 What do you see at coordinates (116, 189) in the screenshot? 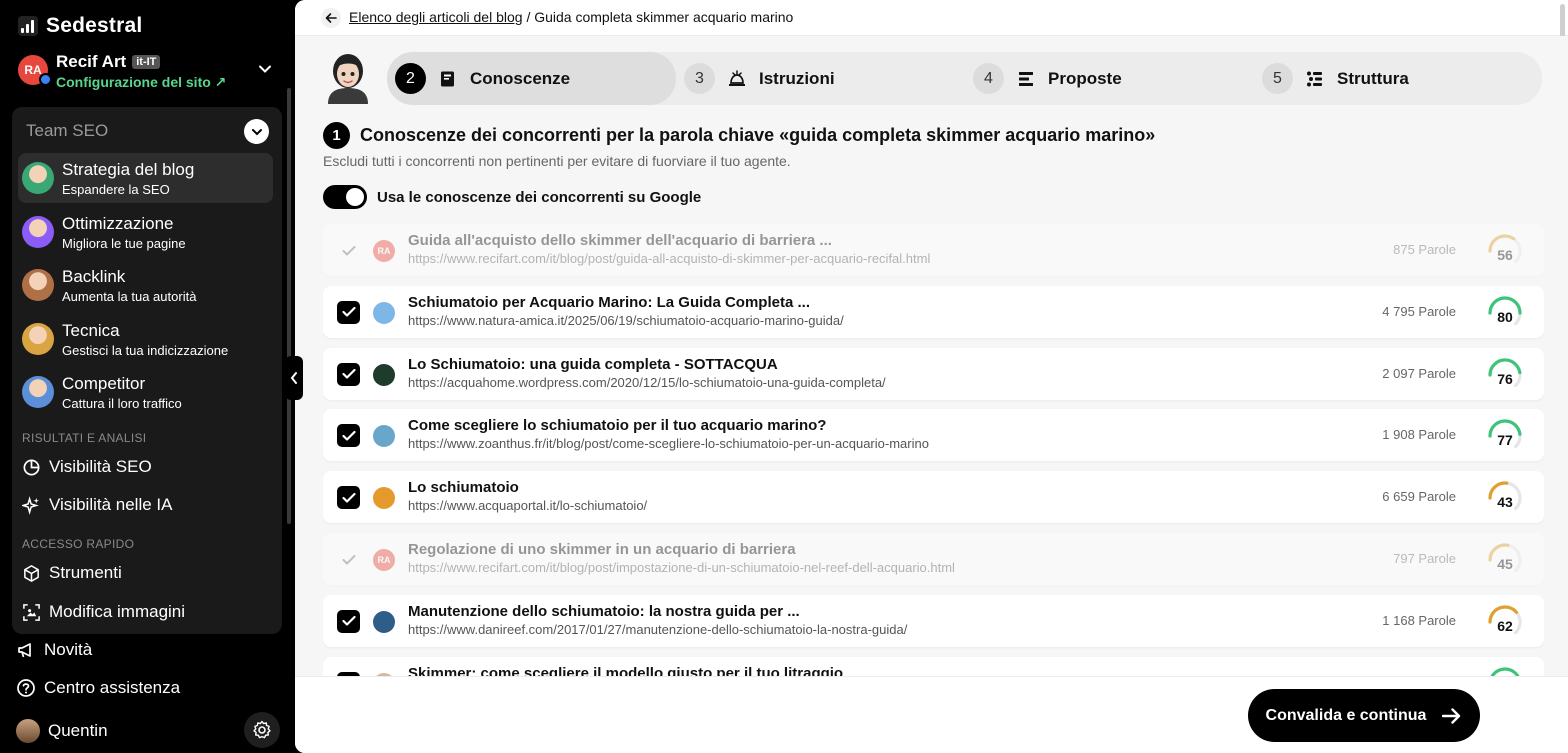
I see `agent-subtitle: Espandere la SEO` at bounding box center [116, 189].